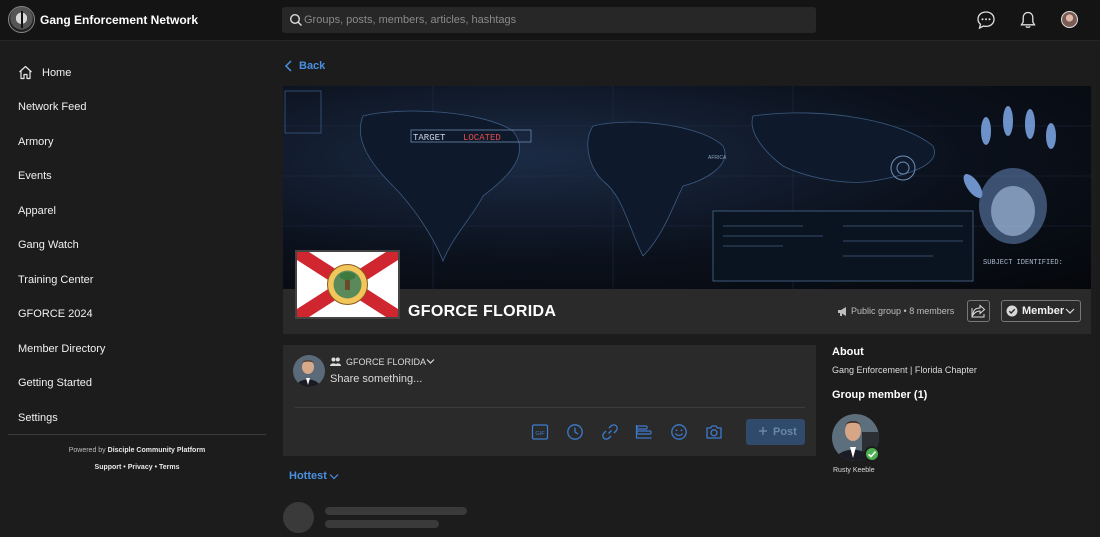  Describe the element at coordinates (295, 19) in the screenshot. I see `search-icon` at that location.